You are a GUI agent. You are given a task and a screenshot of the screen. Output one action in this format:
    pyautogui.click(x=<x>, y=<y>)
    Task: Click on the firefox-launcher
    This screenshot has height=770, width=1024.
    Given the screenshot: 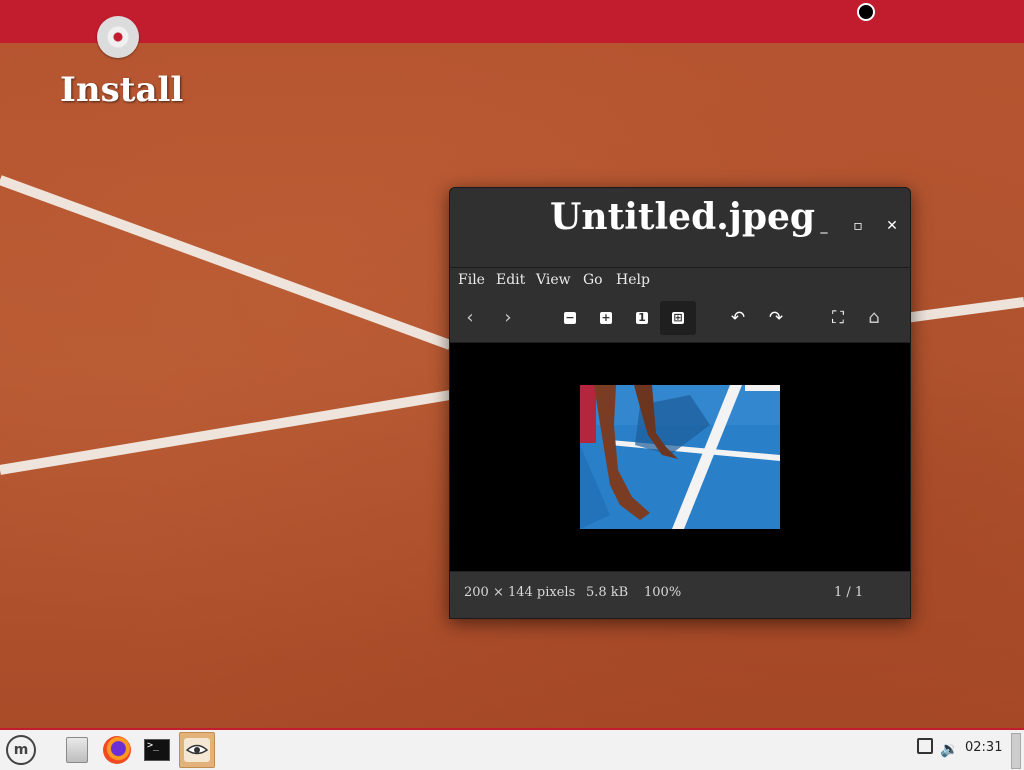 What is the action you would take?
    pyautogui.click(x=117, y=750)
    